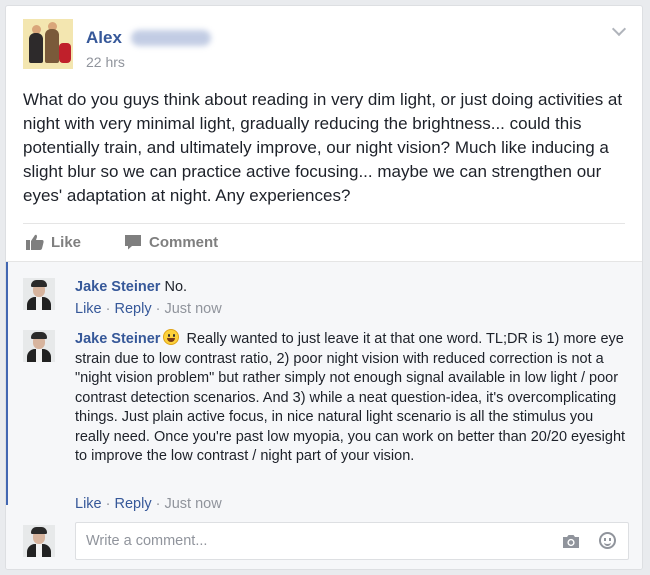  What do you see at coordinates (7, 383) in the screenshot?
I see `new-comments-indicator` at bounding box center [7, 383].